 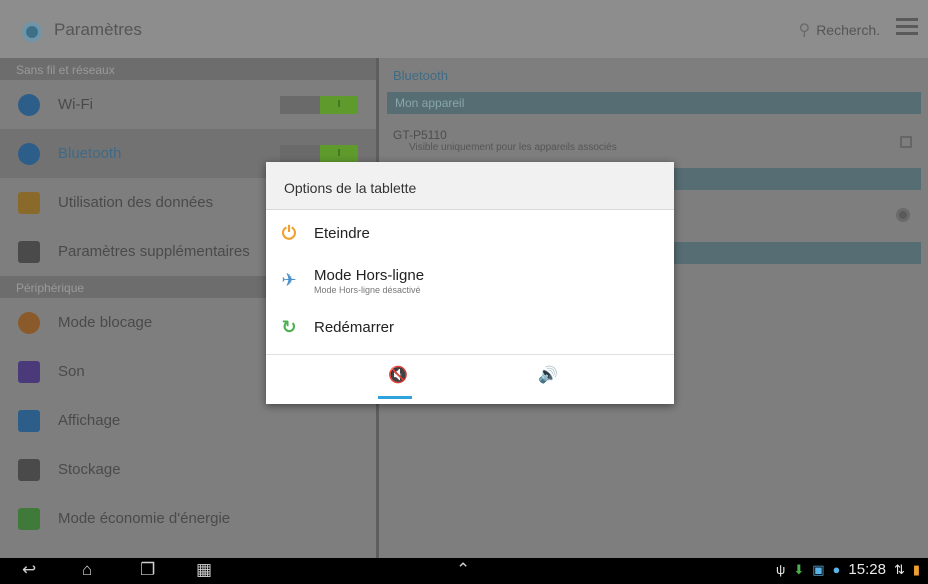 I want to click on option-sublabel: Mode Hors-ligne désactivé, so click(x=367, y=289).